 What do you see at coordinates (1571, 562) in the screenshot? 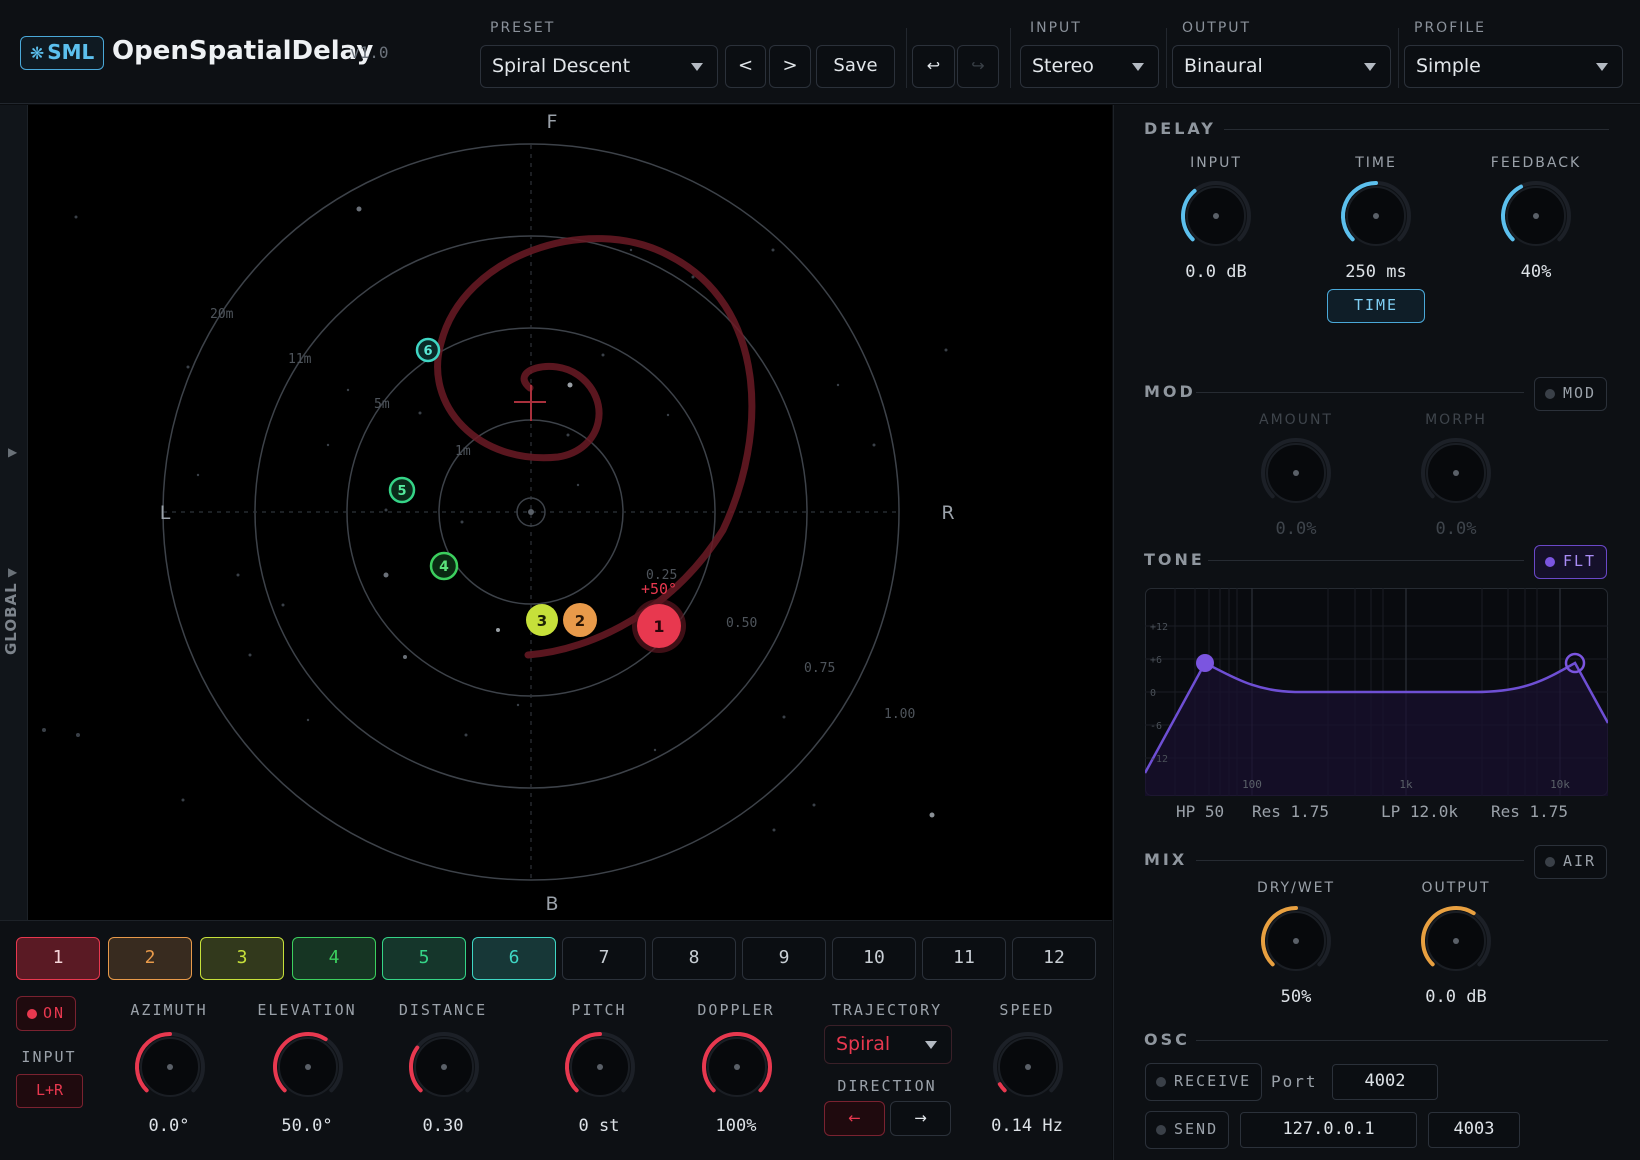
I see `filter-toggle: FLT` at bounding box center [1571, 562].